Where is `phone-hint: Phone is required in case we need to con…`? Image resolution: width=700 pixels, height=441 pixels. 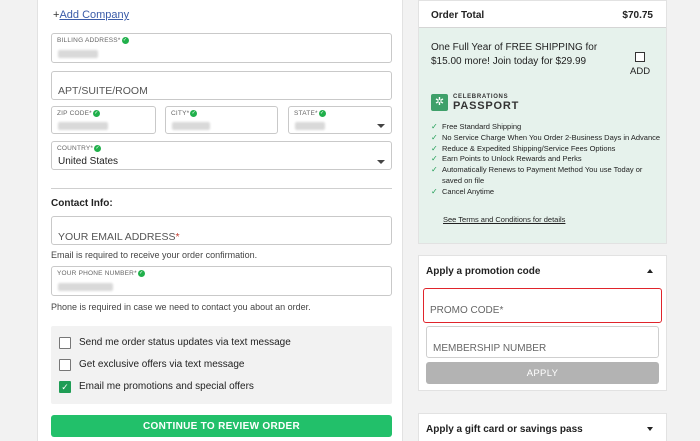 phone-hint: Phone is required in case we need to con… is located at coordinates (181, 307).